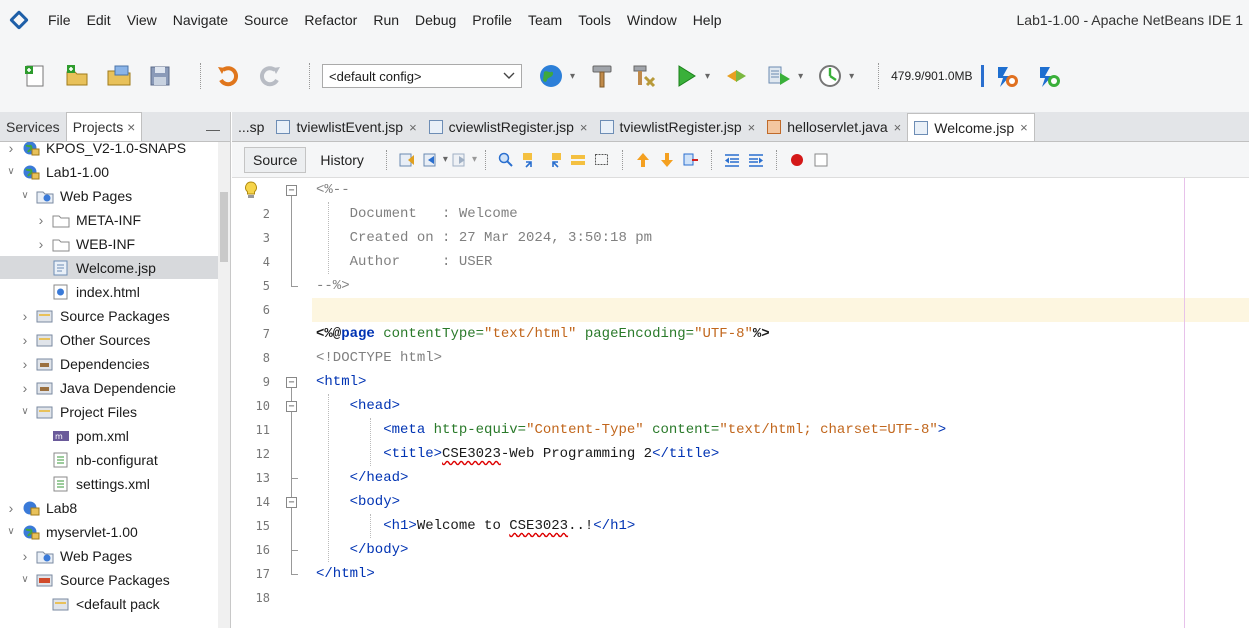 This screenshot has height=628, width=1249. Describe the element at coordinates (602, 160) in the screenshot. I see `rectangular-selection-icon` at that location.